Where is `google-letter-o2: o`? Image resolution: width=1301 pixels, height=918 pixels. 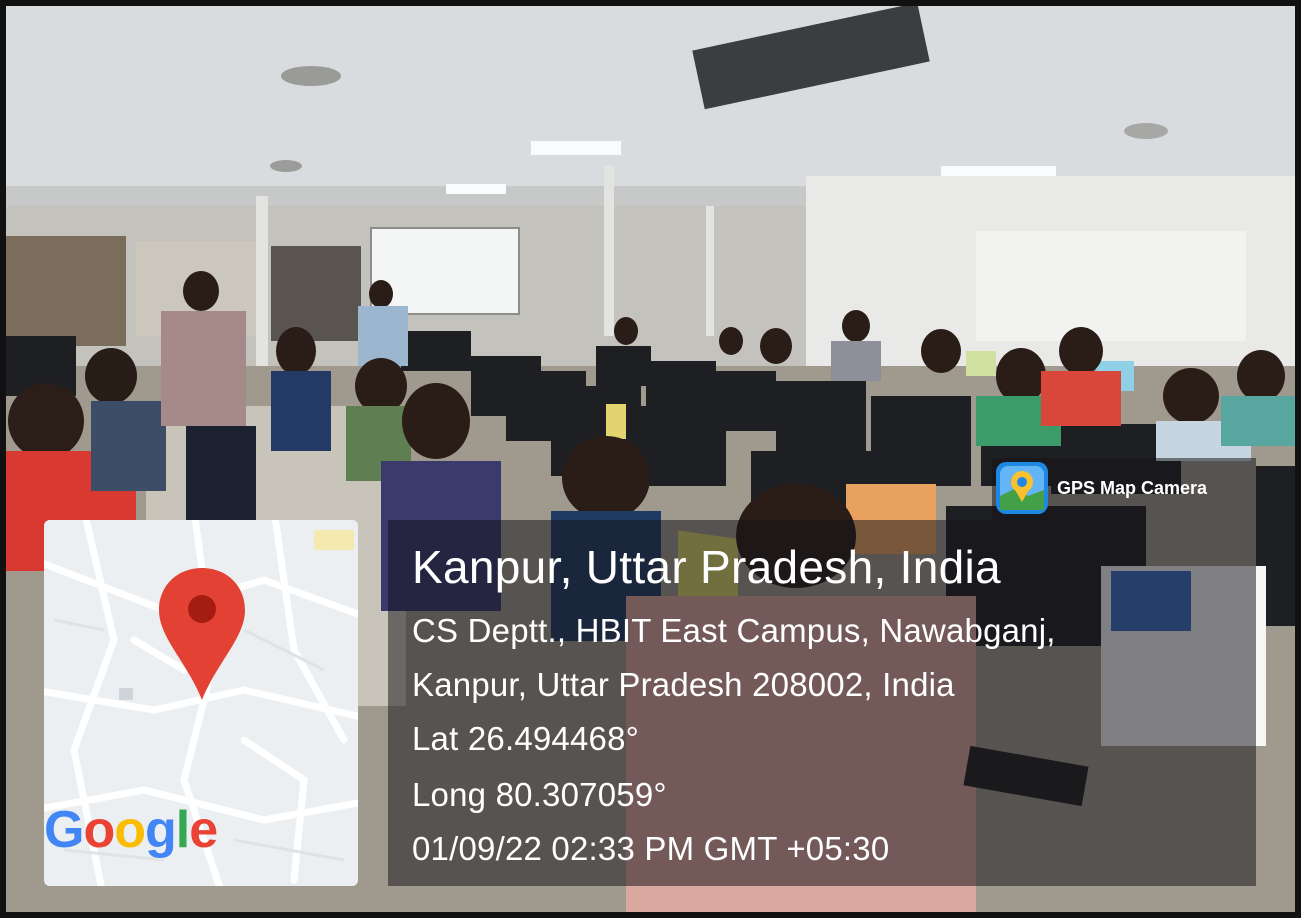 google-letter-o2: o is located at coordinates (130, 830).